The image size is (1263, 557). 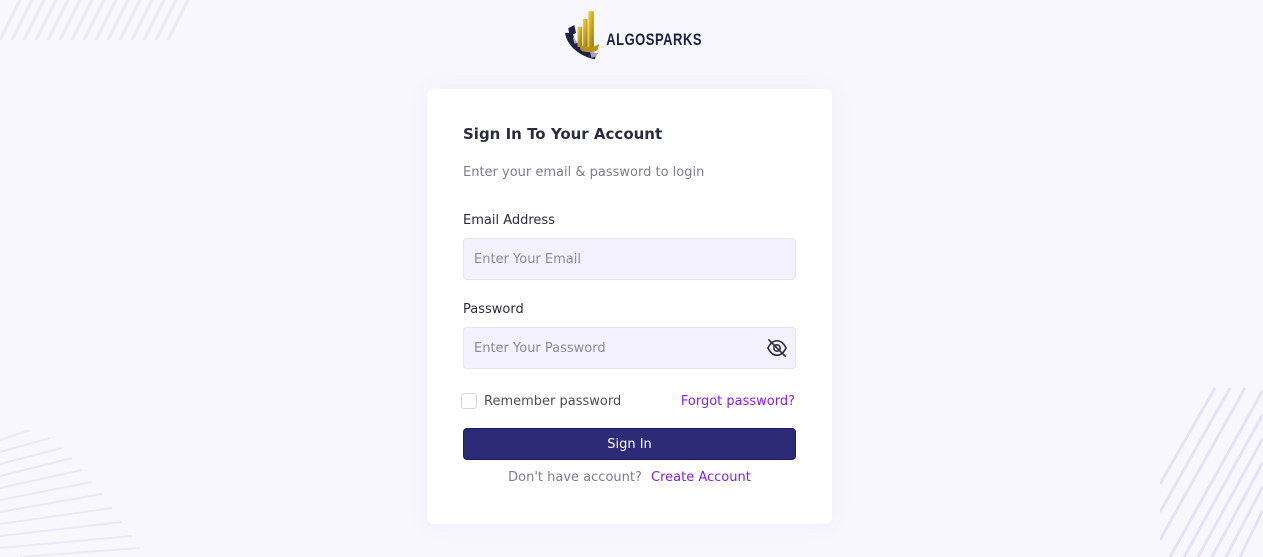 I want to click on eye-off-icon, so click(x=777, y=348).